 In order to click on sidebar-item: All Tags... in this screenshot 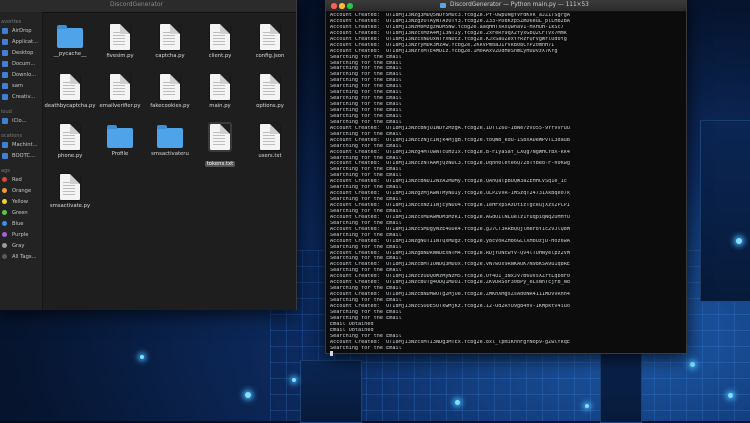, I will do `click(21, 256)`.